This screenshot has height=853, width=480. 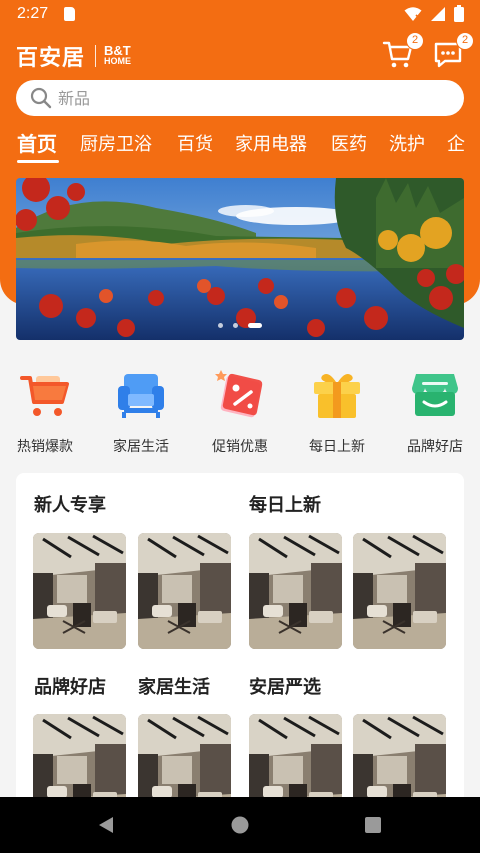 I want to click on logo-divider, so click(x=96, y=56).